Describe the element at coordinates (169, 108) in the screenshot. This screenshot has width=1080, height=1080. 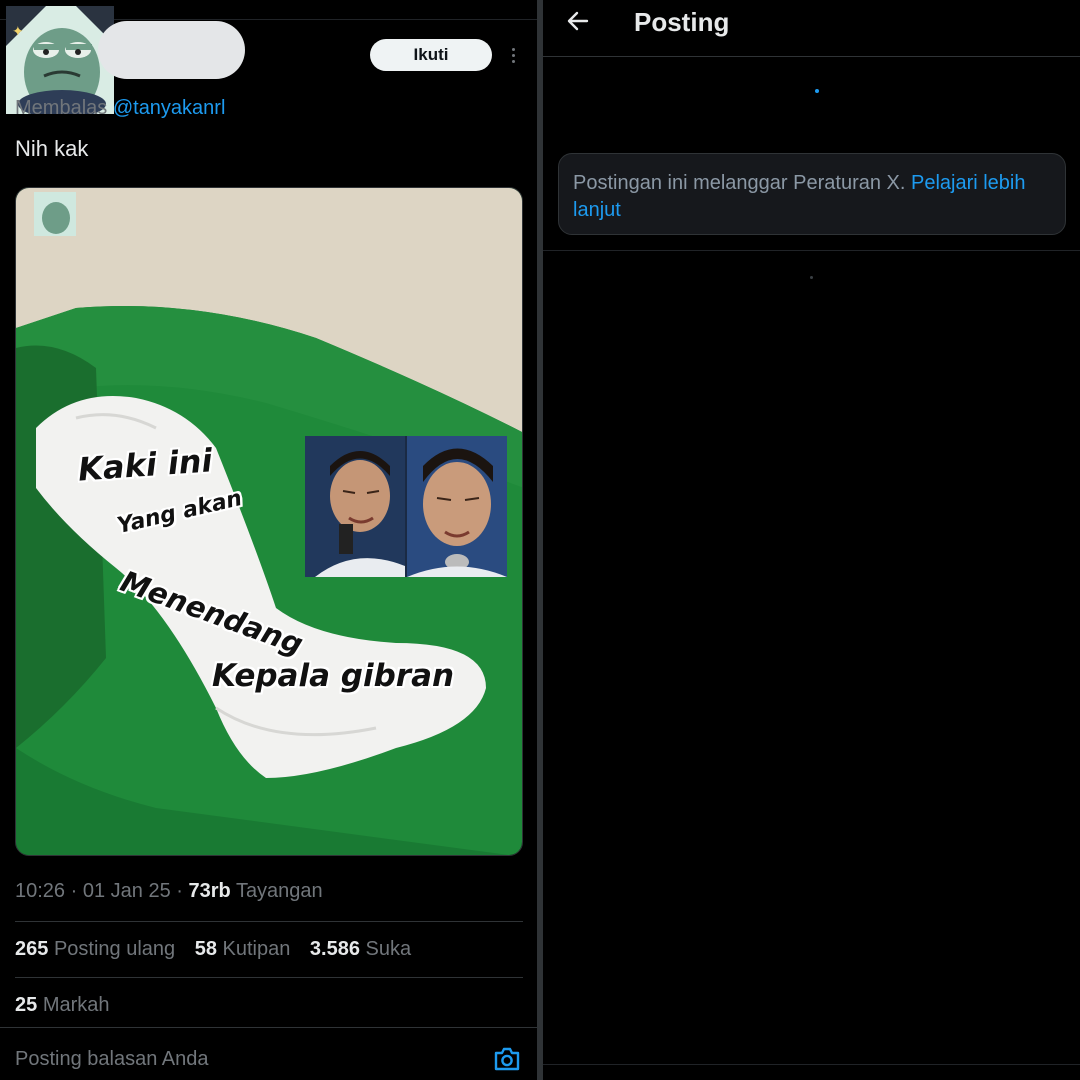
I see `replying-to-mention: @tanyakanrl` at that location.